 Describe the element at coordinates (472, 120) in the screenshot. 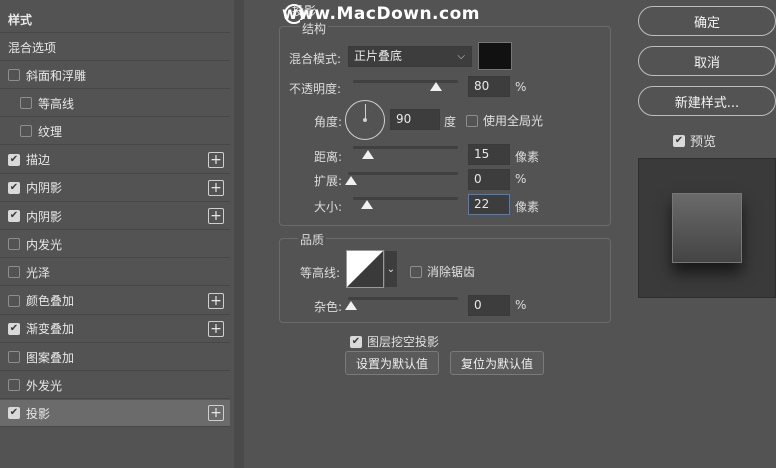

I see `global-light-check-box` at that location.